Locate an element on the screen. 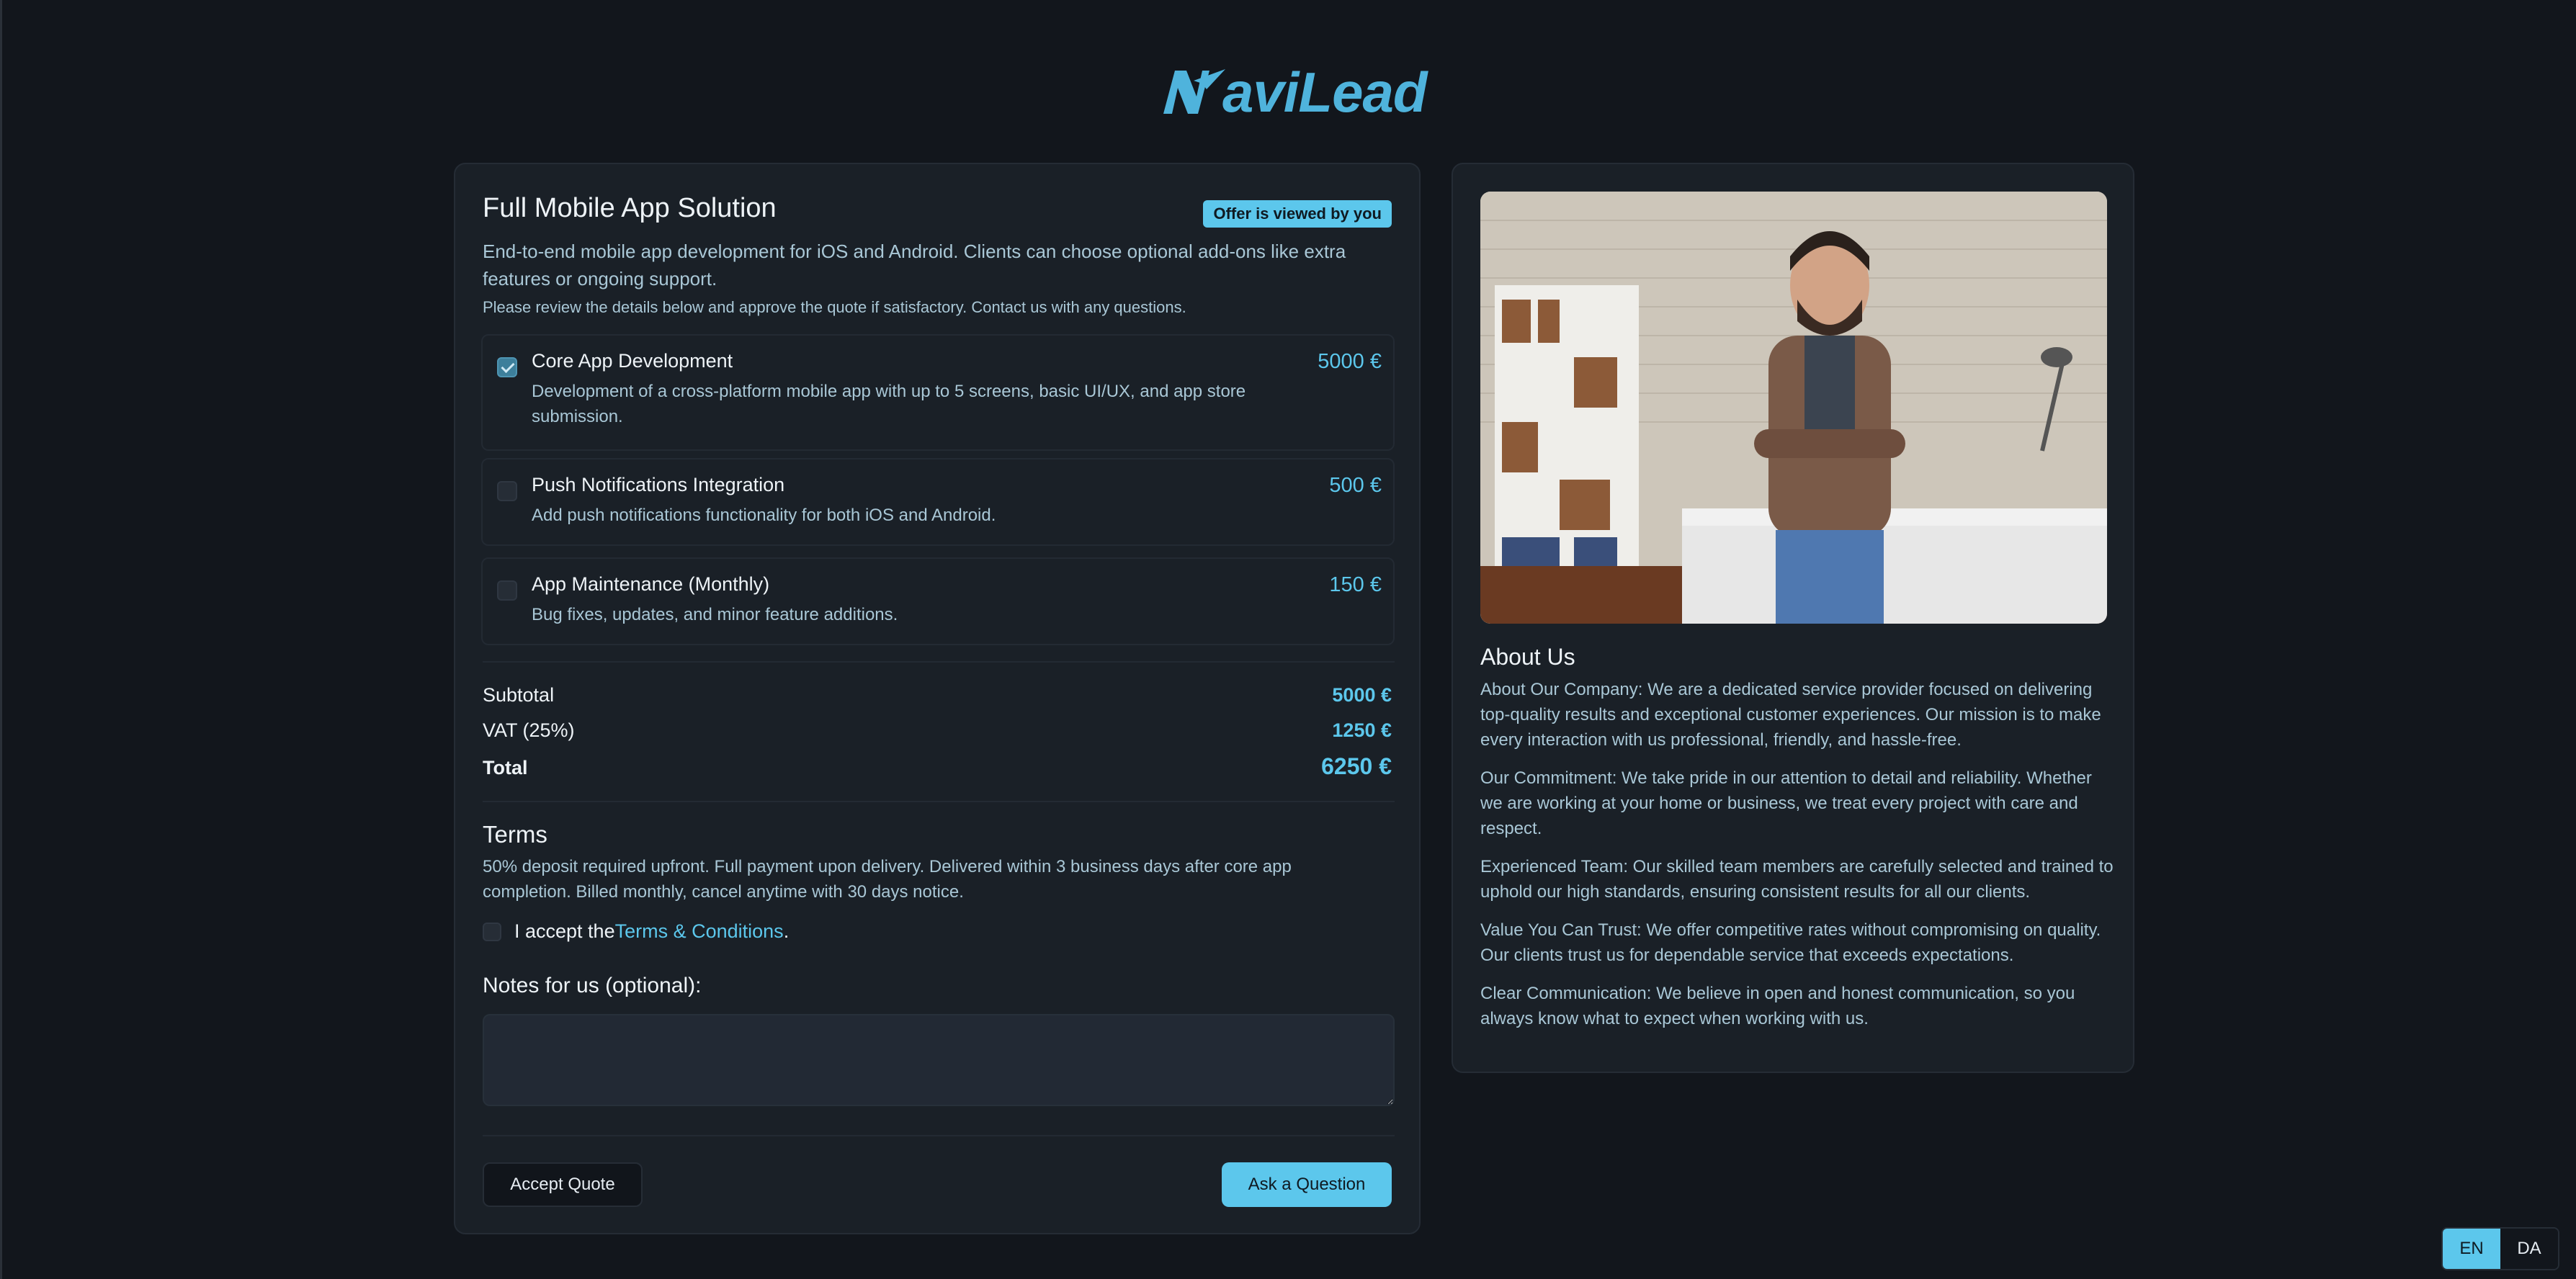 The width and height of the screenshot is (2576, 1279). person-photo-icon is located at coordinates (1793, 408).